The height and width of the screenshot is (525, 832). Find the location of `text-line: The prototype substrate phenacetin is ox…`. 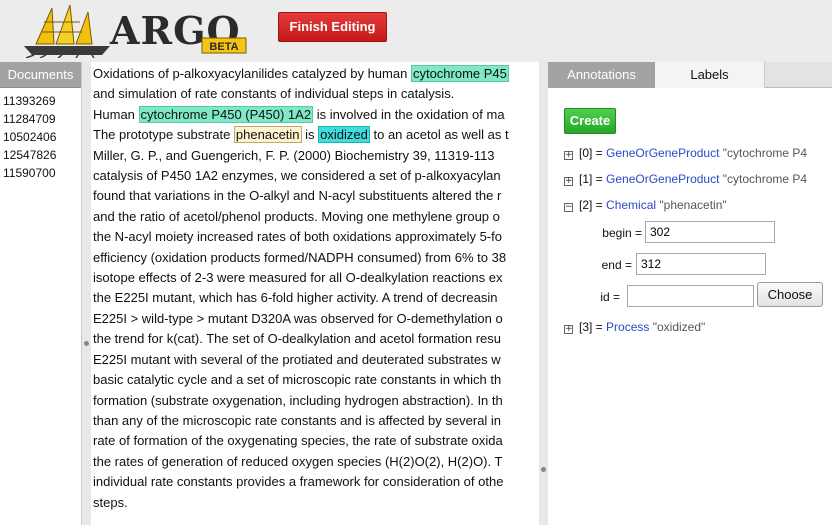

text-line: The prototype substrate phenacetin is ox… is located at coordinates (316, 135).